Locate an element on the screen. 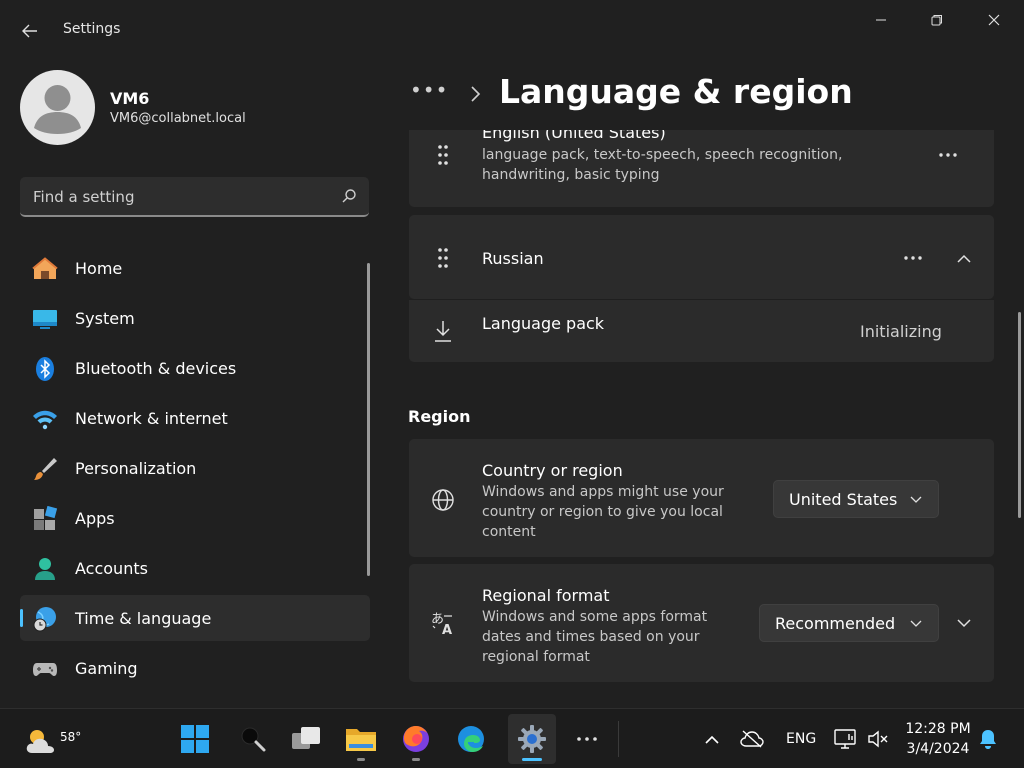 This screenshot has width=1024, height=768. user-email: VM6@collabnet.local is located at coordinates (178, 118).